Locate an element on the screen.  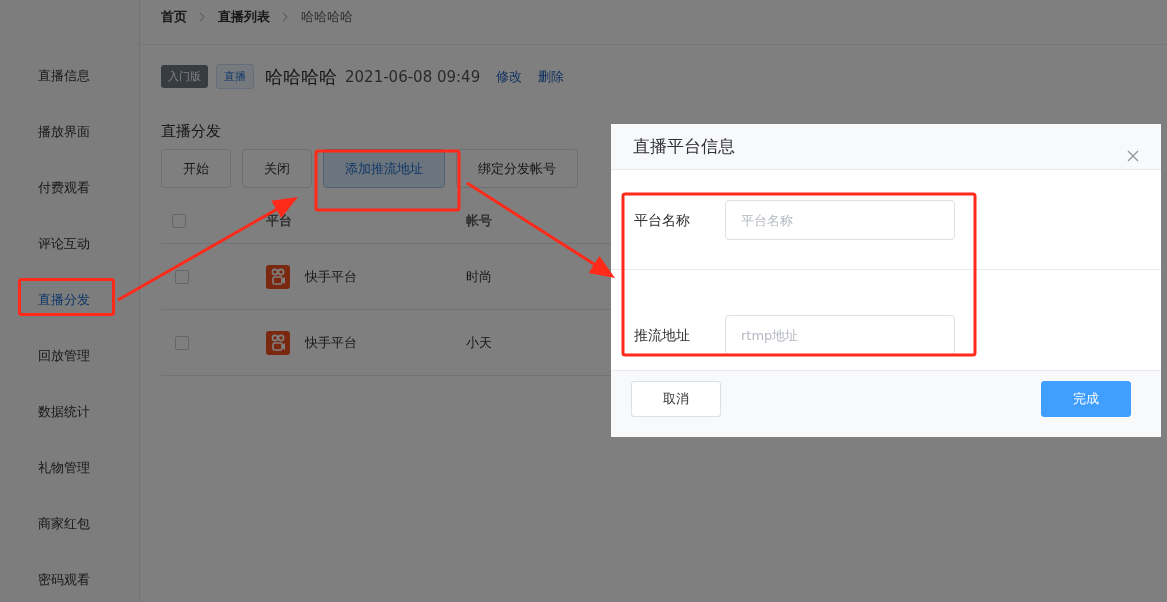
field-label: 平台名称 is located at coordinates (662, 220).